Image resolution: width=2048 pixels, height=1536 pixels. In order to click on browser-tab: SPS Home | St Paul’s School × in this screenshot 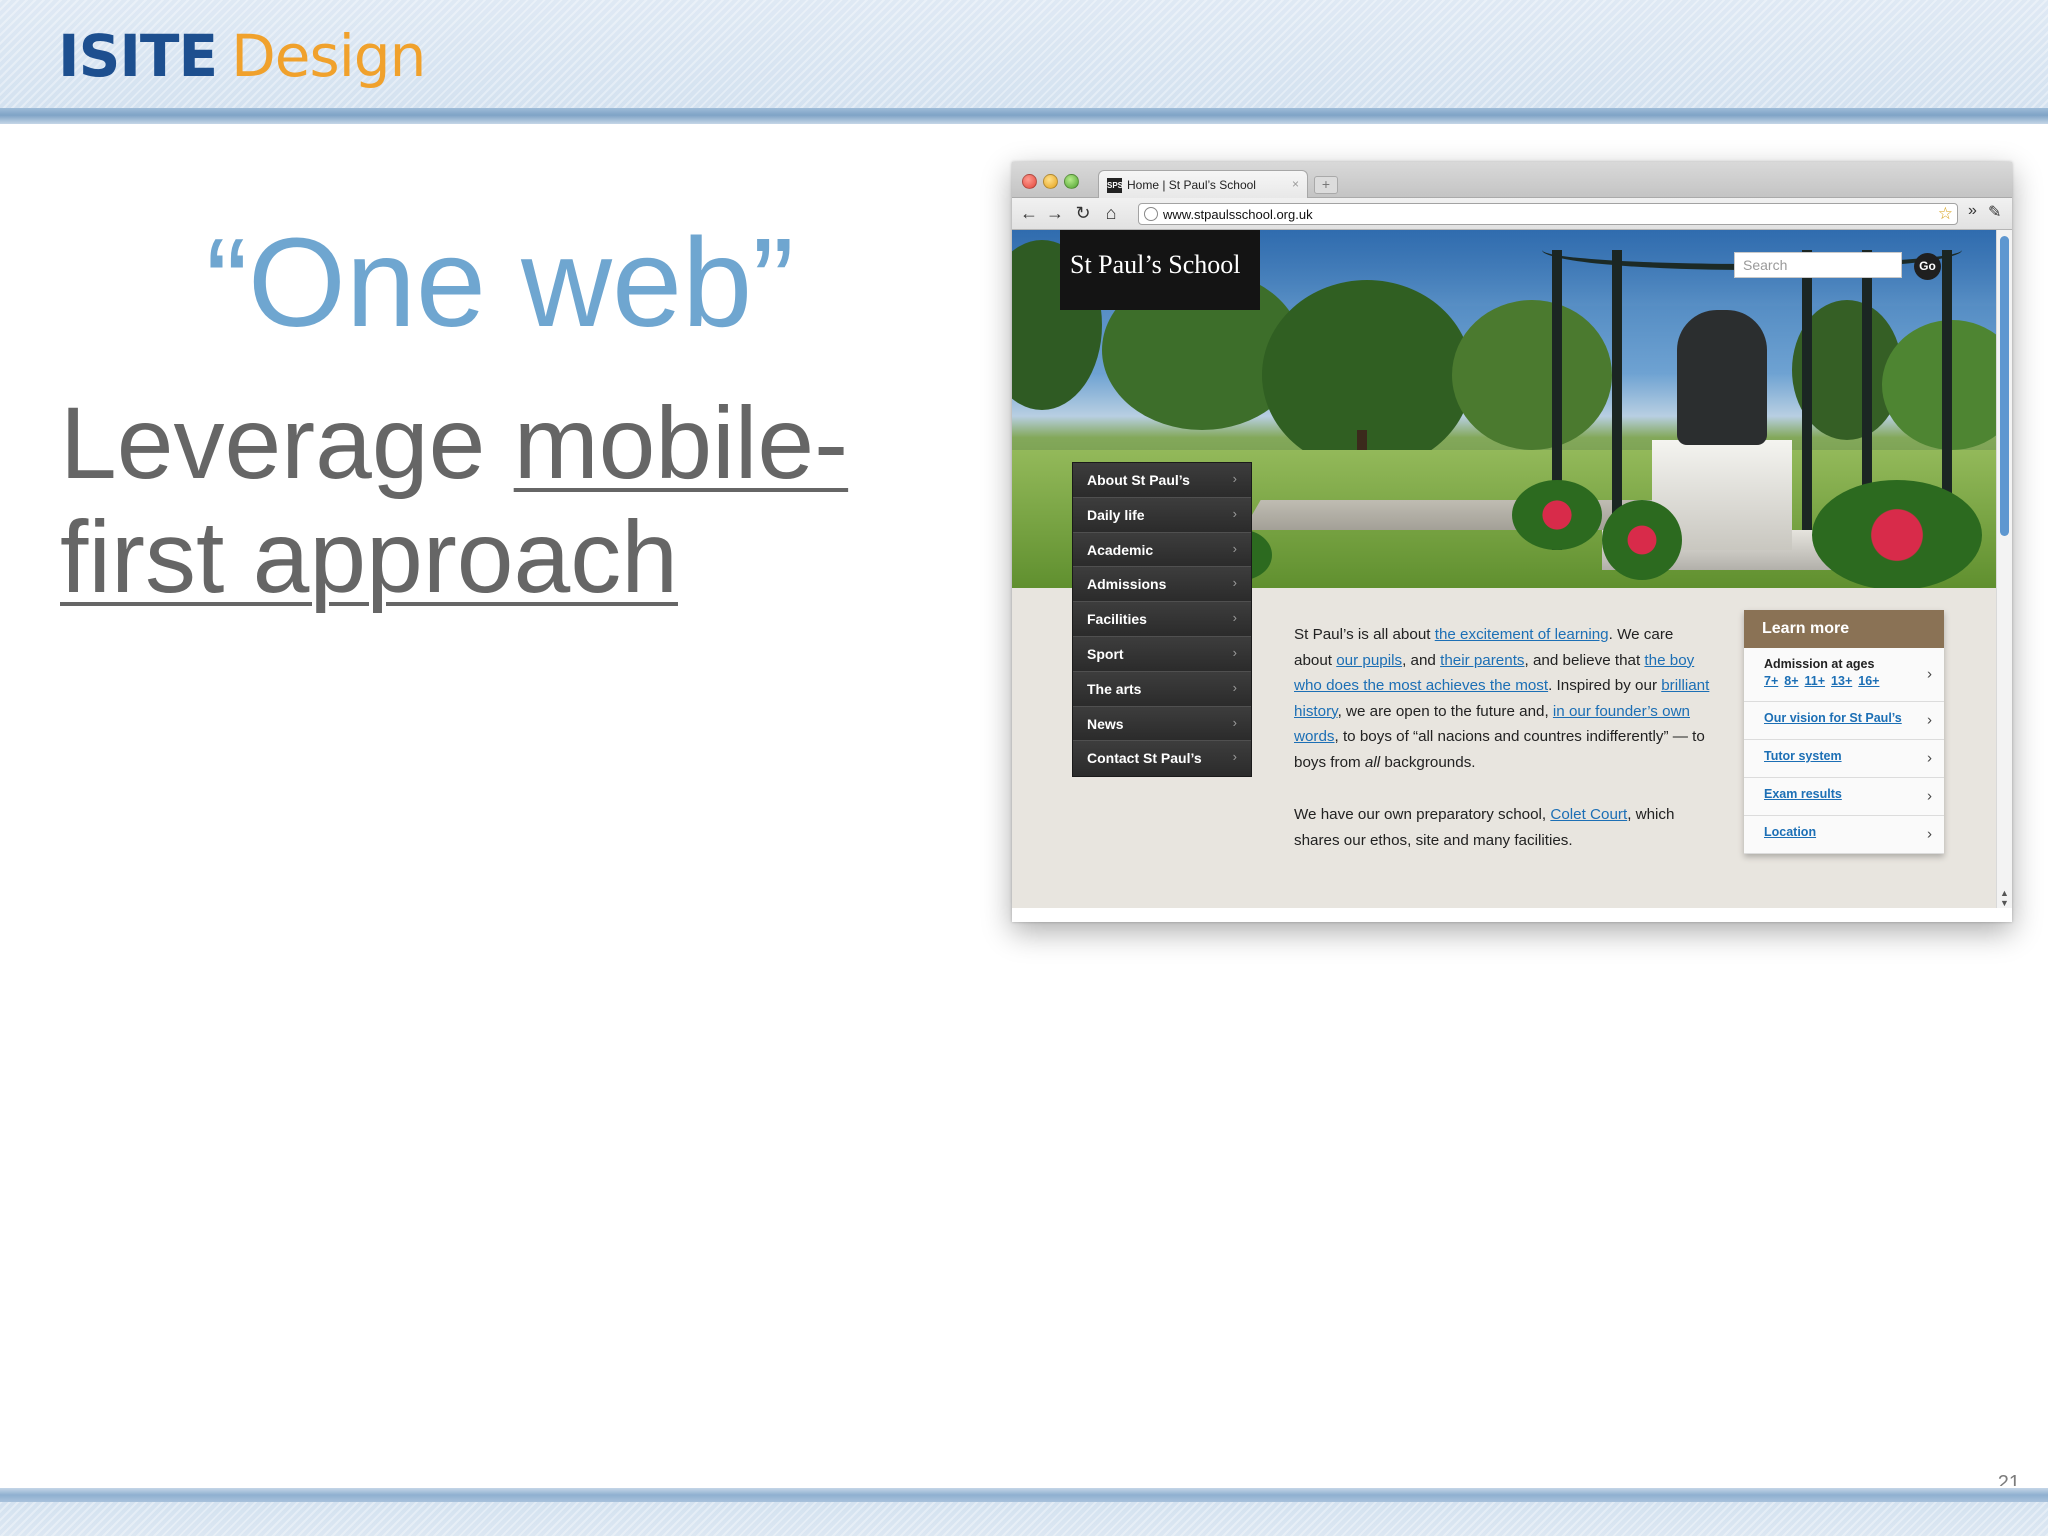, I will do `click(1203, 184)`.